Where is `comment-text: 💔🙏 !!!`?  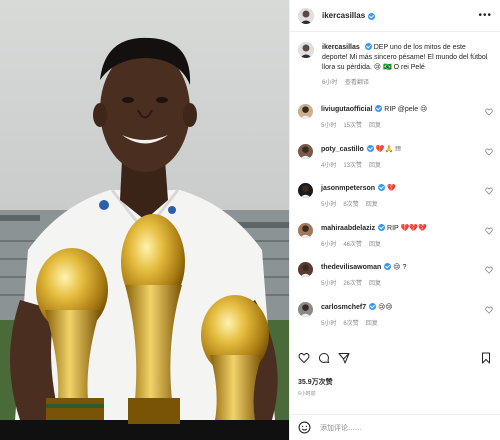 comment-text: 💔🙏 !!! is located at coordinates (388, 149).